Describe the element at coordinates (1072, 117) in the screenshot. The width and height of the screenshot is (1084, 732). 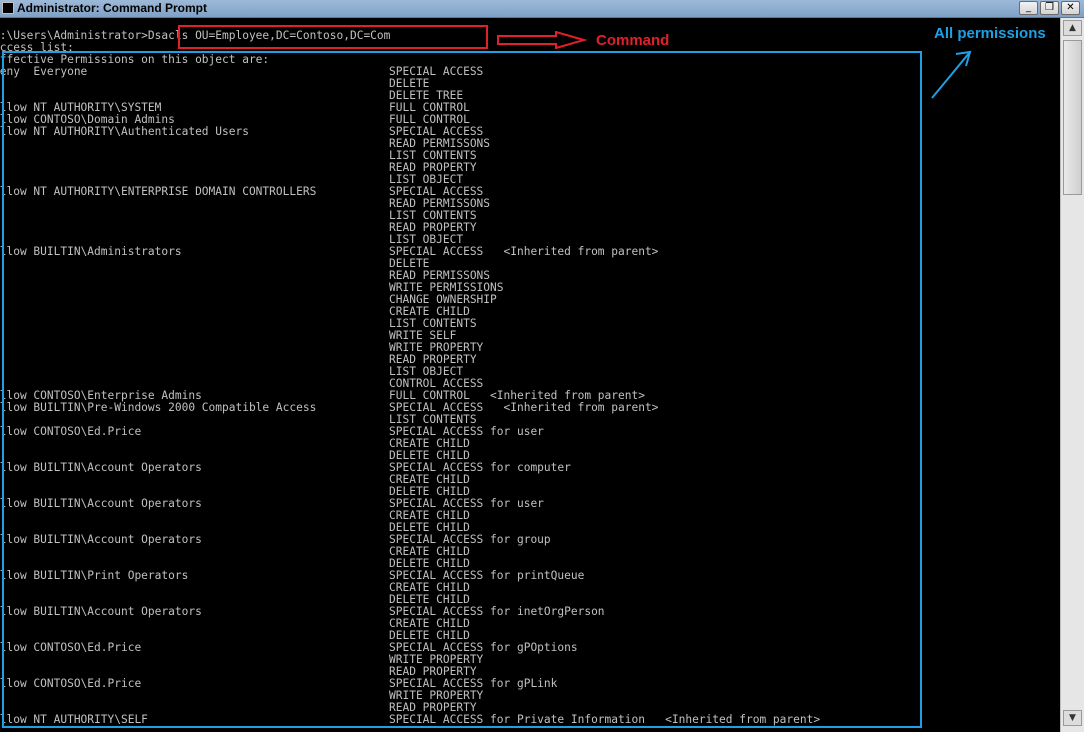
I see `scroll-thumb` at that location.